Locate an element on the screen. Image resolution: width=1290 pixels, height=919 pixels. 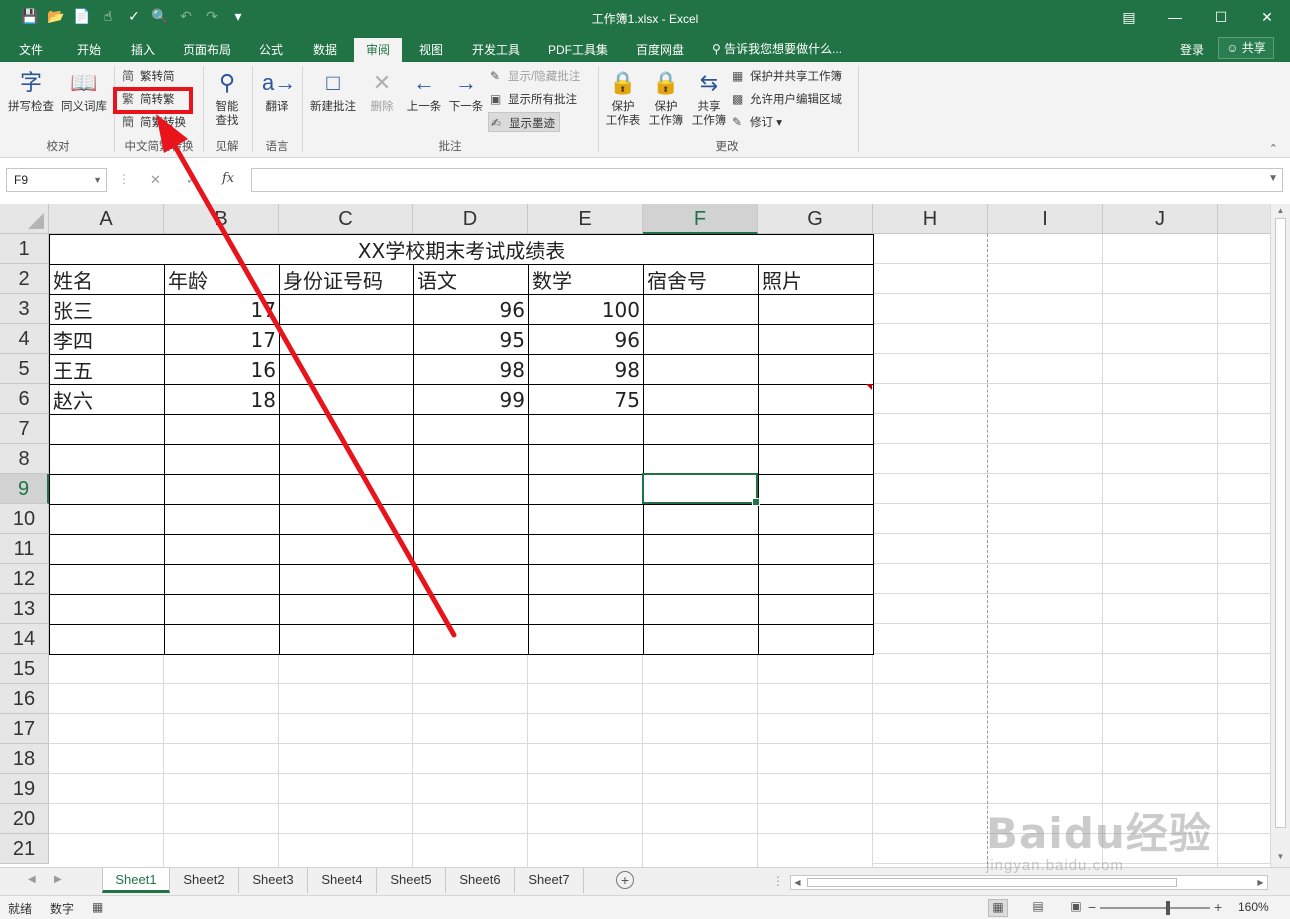
login-link: 登录 is located at coordinates (1192, 49).